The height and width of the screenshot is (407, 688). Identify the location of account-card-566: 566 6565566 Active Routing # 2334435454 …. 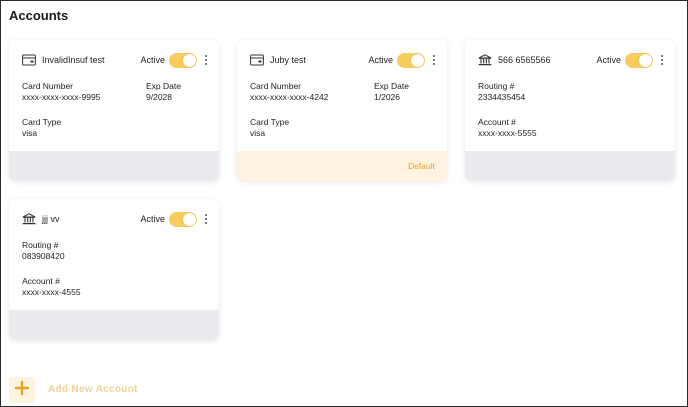
(570, 110).